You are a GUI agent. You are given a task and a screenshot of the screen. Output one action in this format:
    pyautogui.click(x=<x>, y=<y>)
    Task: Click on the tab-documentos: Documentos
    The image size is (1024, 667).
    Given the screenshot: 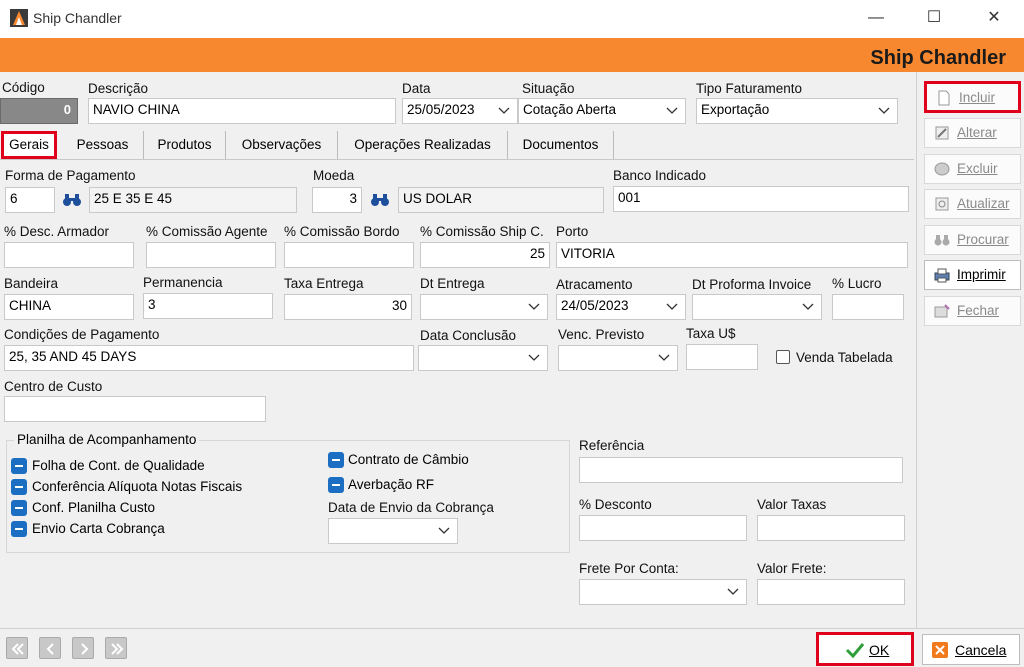 What is the action you would take?
    pyautogui.click(x=561, y=145)
    